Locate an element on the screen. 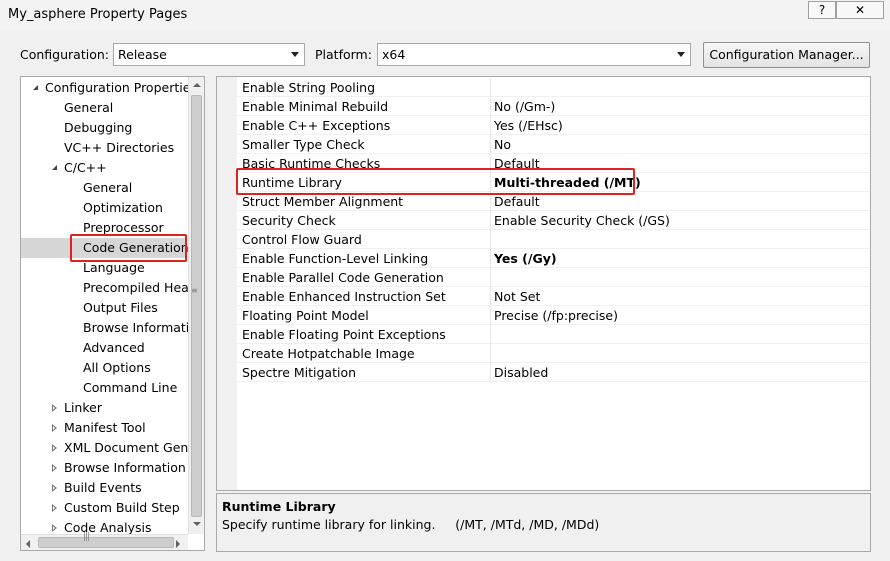 Image resolution: width=890 pixels, height=561 pixels. property-row: Enable String Pooling is located at coordinates (553, 87).